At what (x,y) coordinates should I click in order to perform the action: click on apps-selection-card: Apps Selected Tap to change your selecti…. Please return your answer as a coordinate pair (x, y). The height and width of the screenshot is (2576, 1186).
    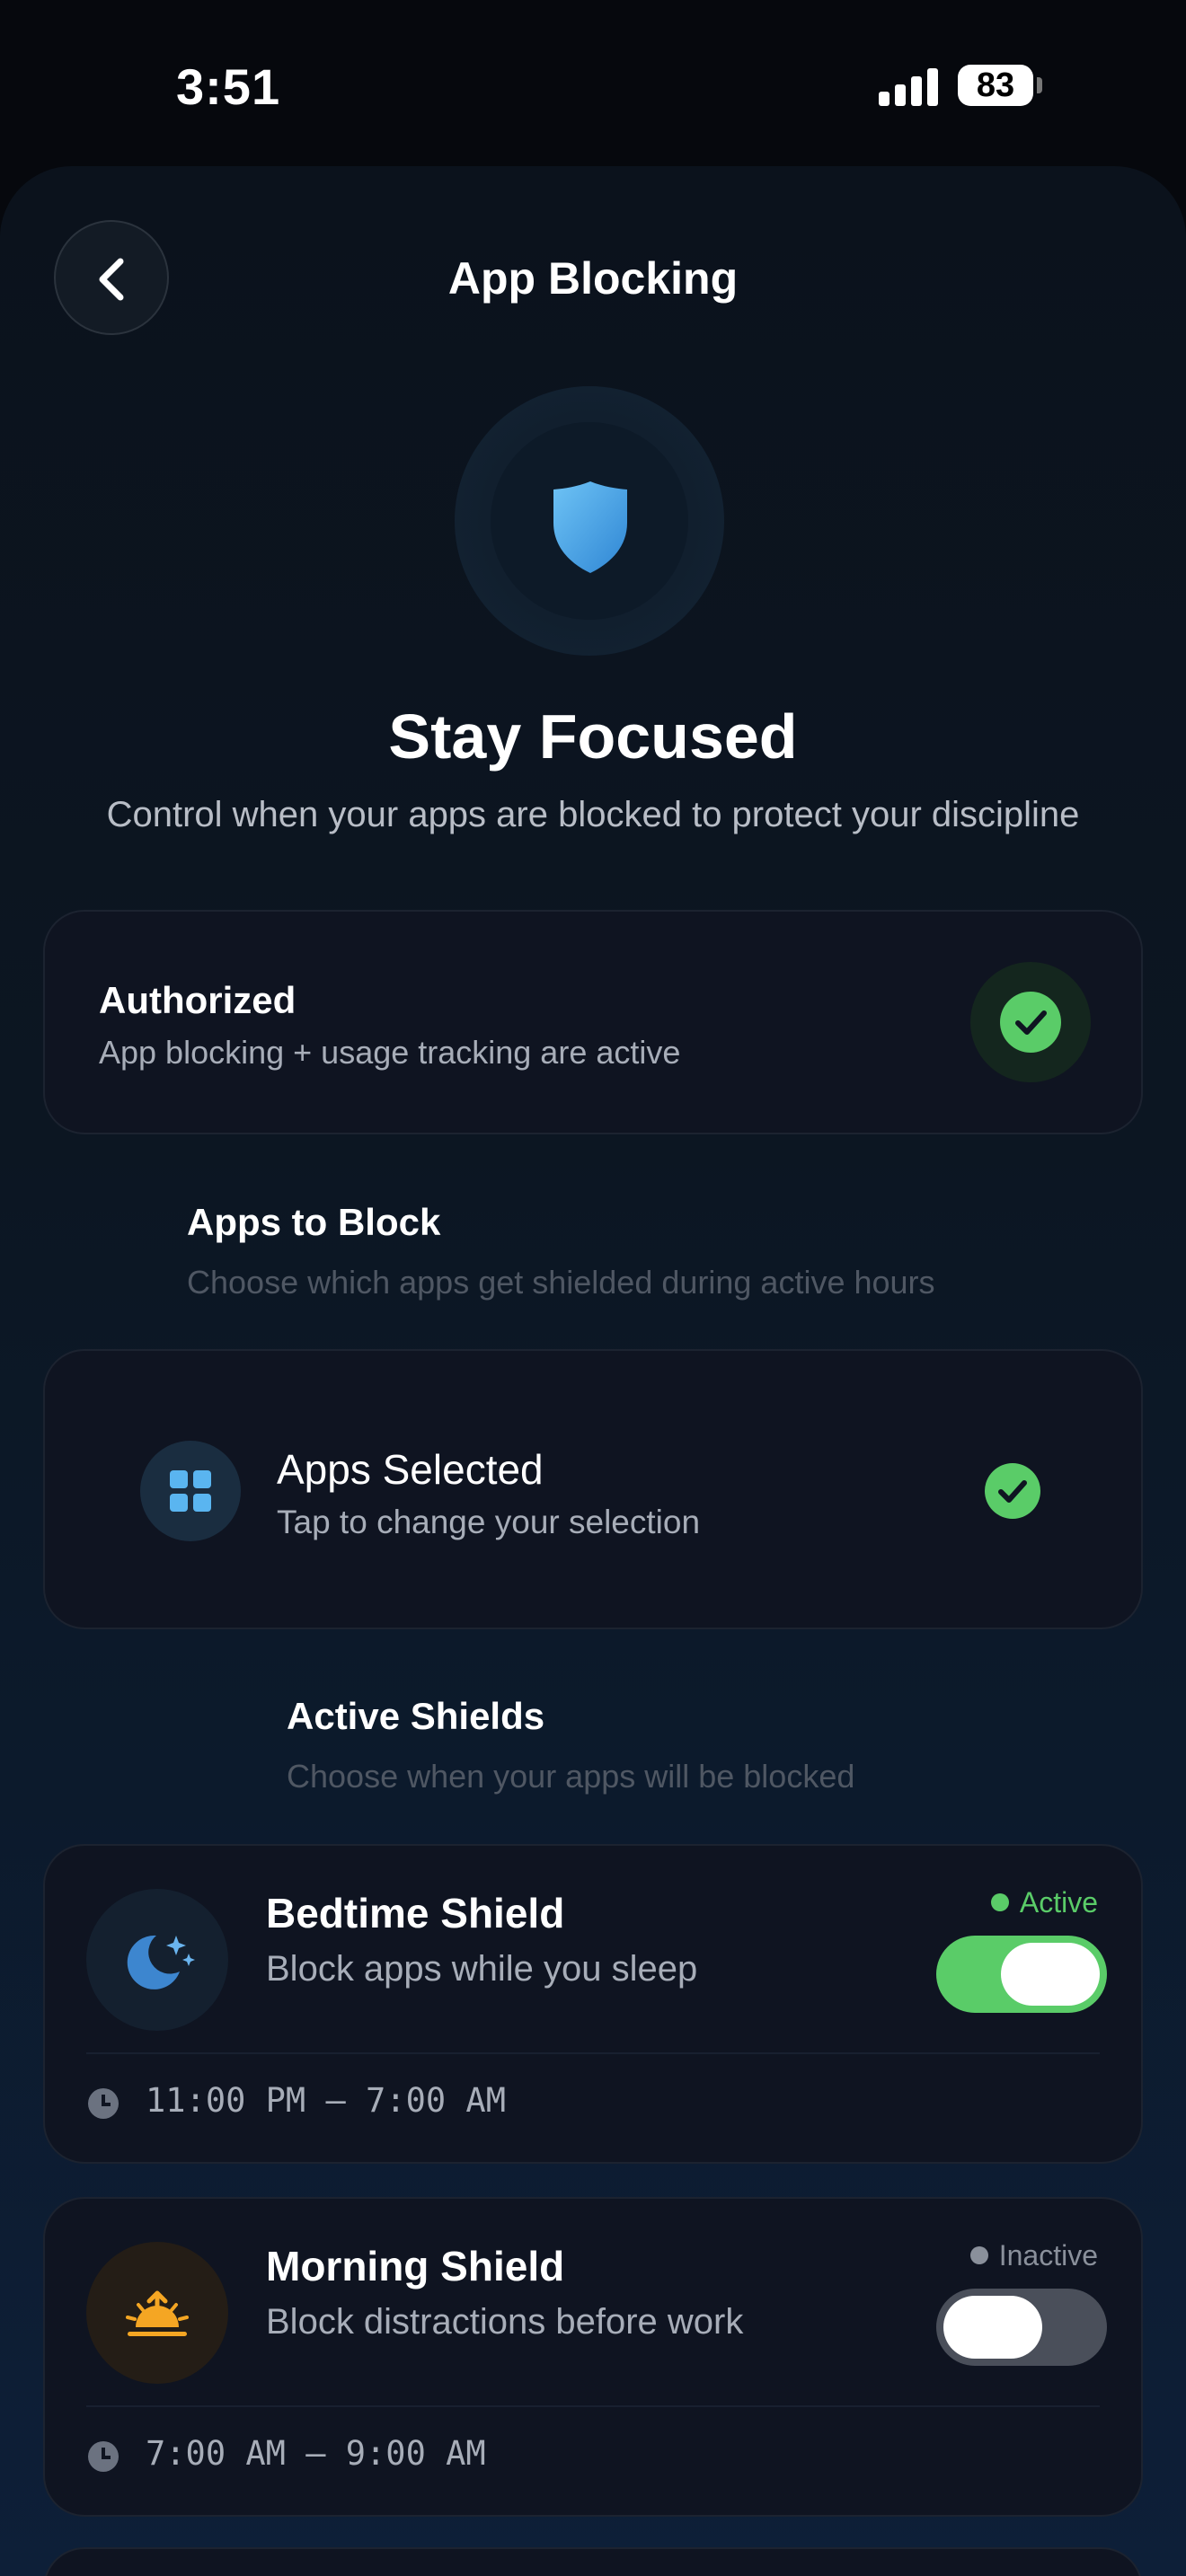
    Looking at the image, I should click on (593, 1489).